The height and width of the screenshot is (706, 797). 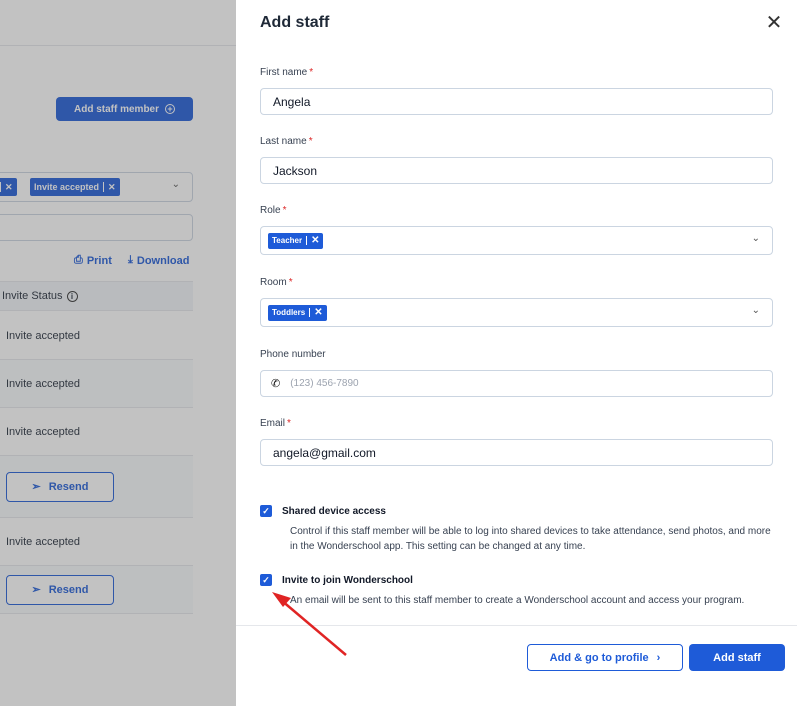 I want to click on email-label: Email *, so click(x=275, y=423).